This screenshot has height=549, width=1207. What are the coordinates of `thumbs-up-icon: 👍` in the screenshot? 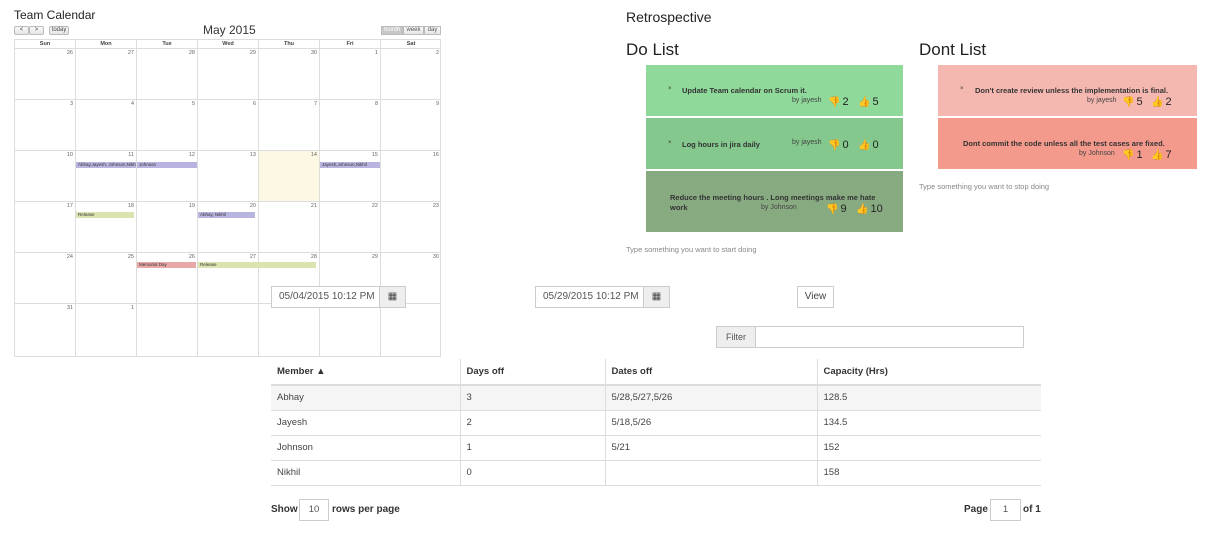 It's located at (1157, 155).